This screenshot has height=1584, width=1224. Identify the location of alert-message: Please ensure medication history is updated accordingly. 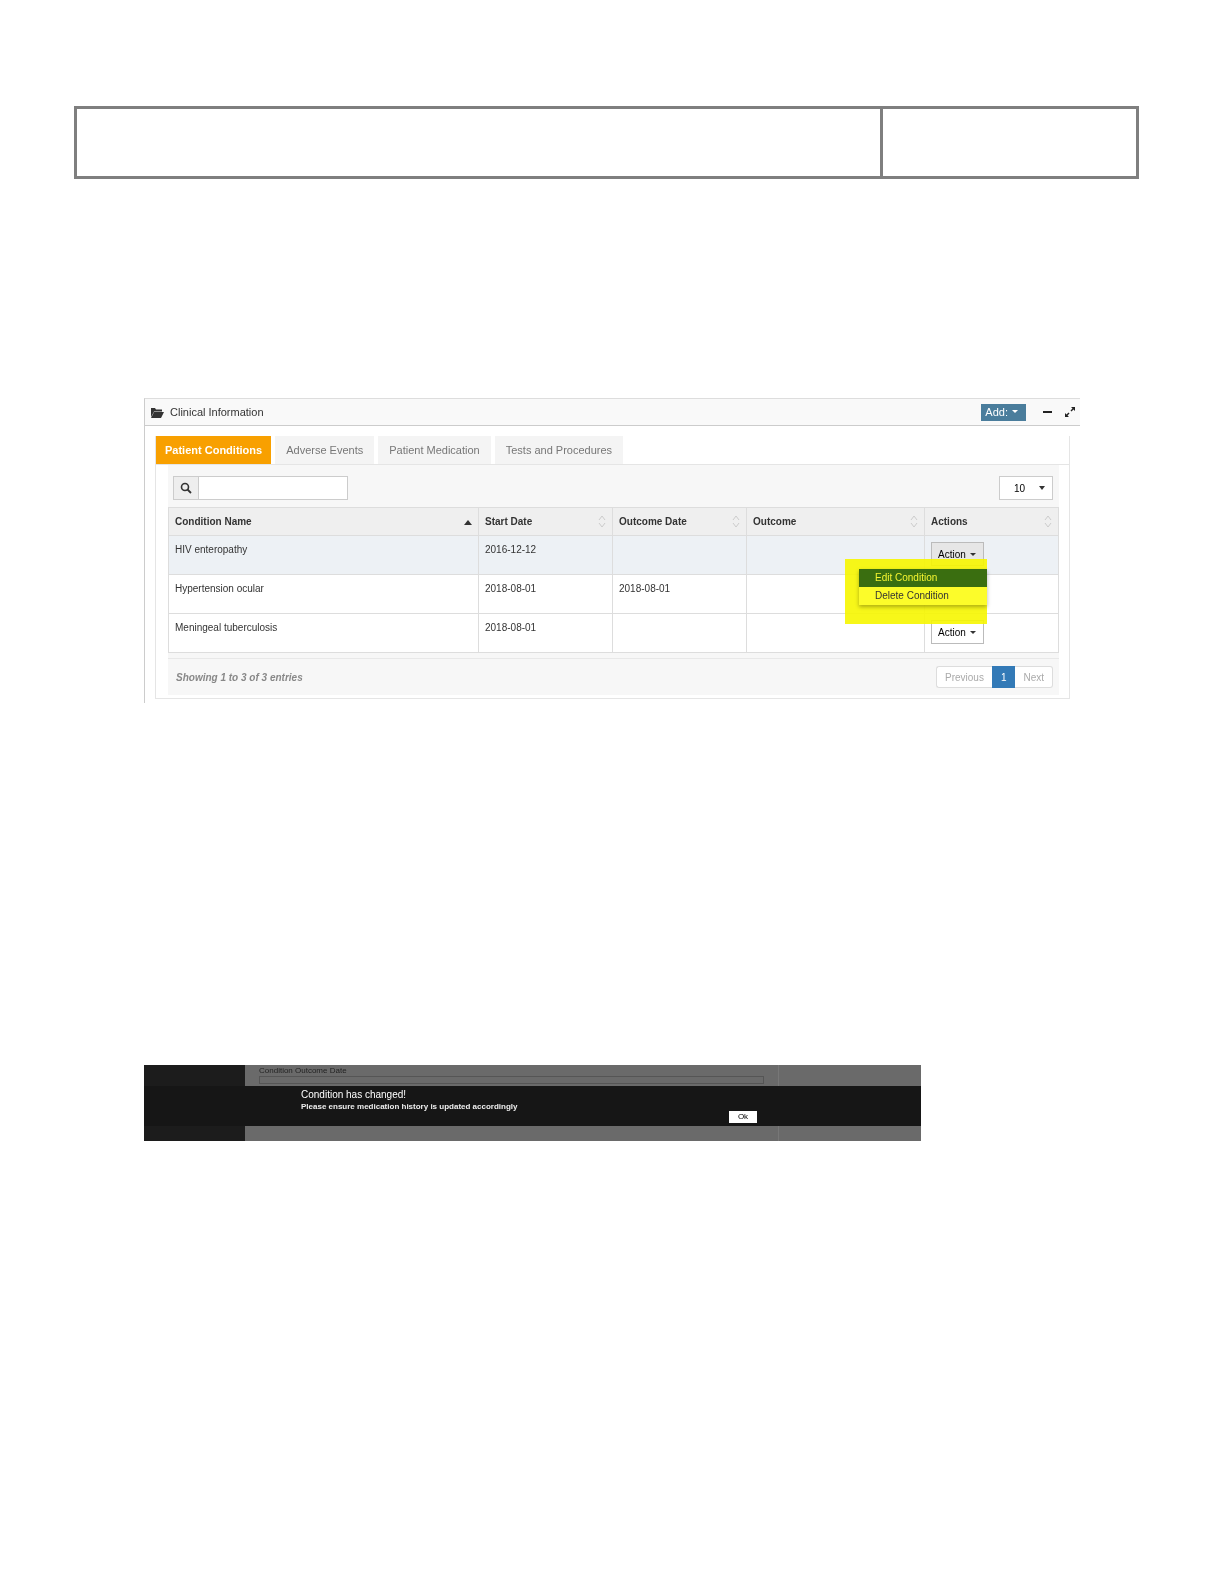
(409, 1106).